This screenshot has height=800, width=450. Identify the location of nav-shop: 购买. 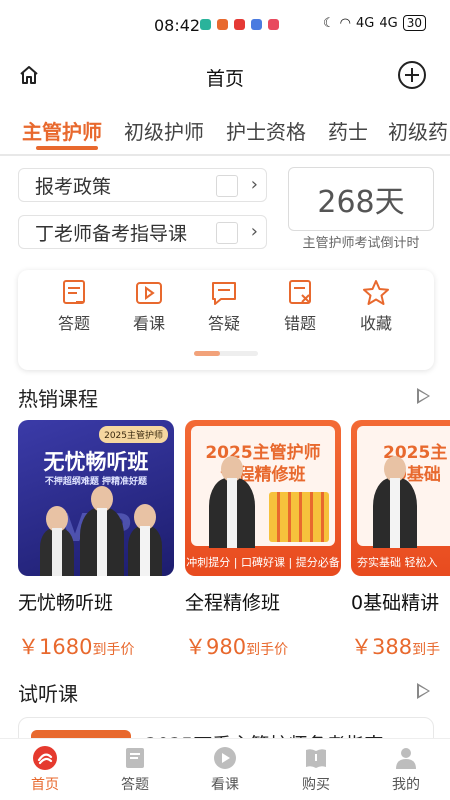
(316, 769).